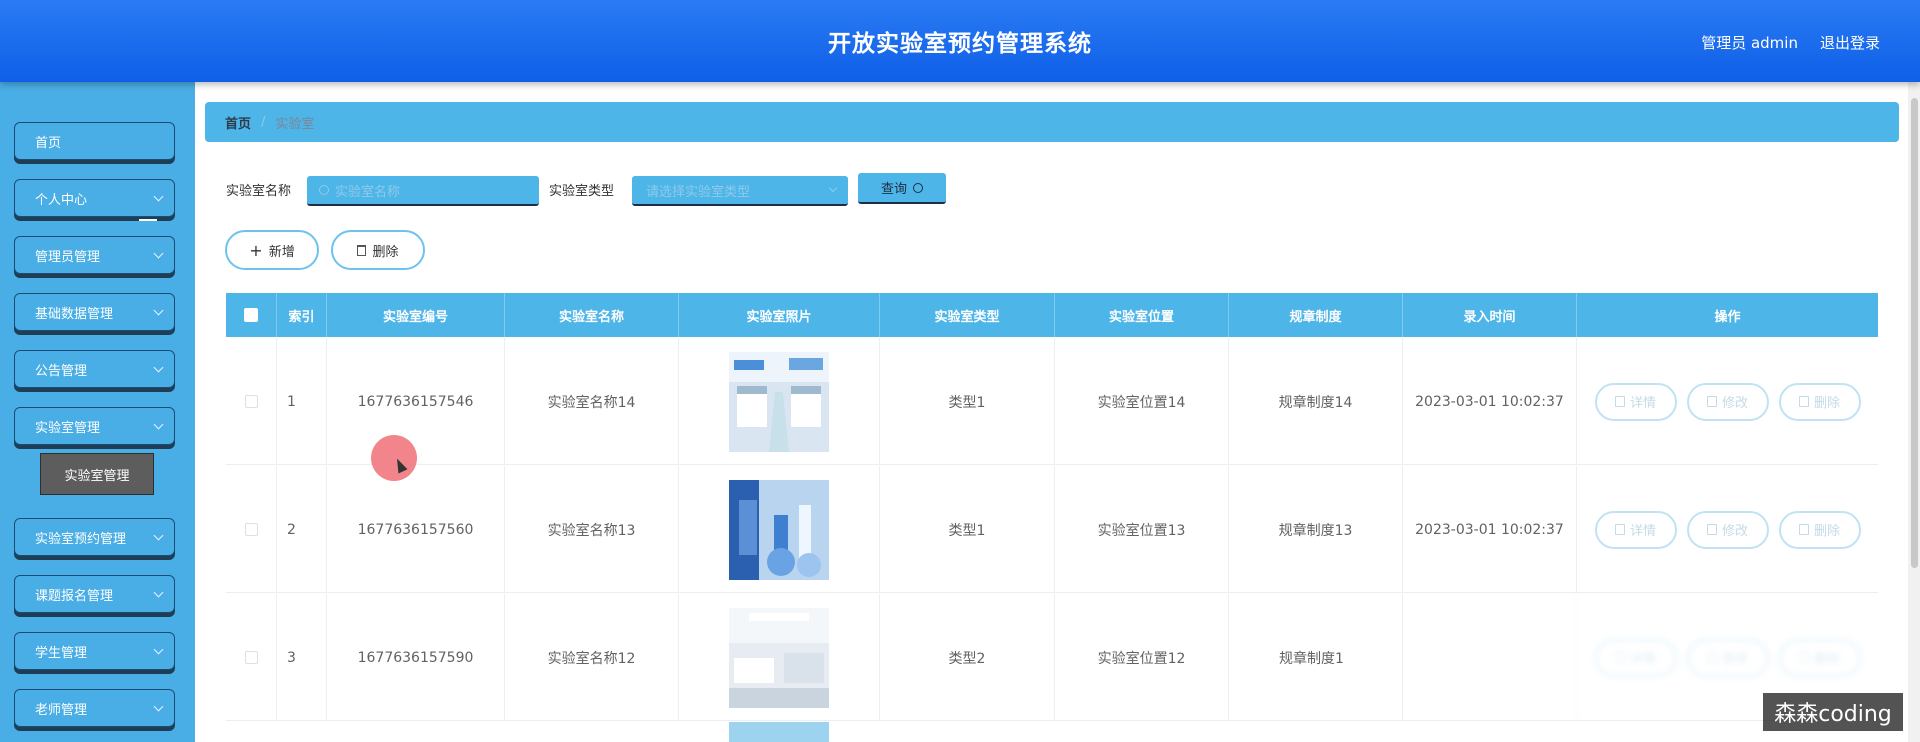  Describe the element at coordinates (238, 122) in the screenshot. I see `breadcrumb-home: 首页` at that location.